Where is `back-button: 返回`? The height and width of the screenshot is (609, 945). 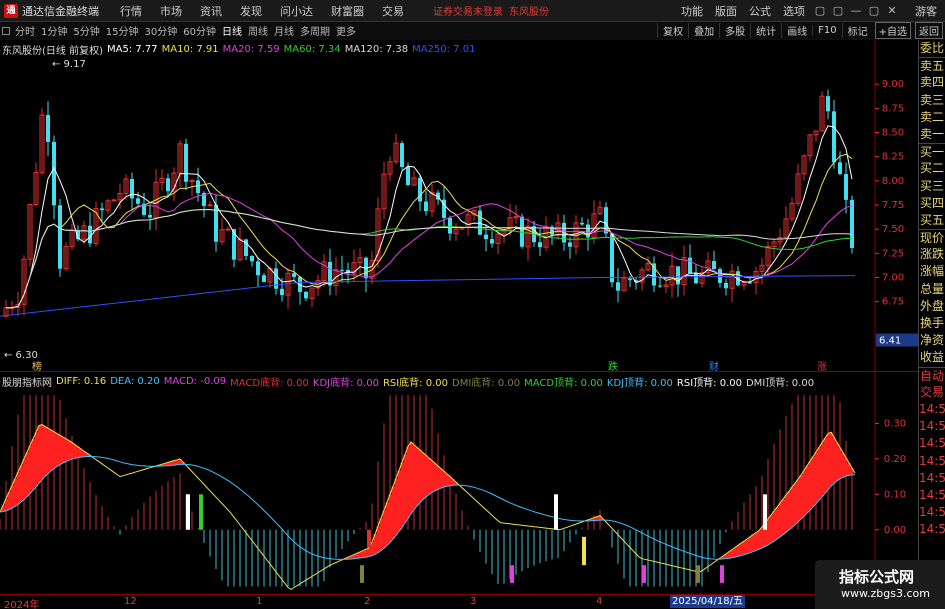 back-button: 返回 is located at coordinates (929, 30).